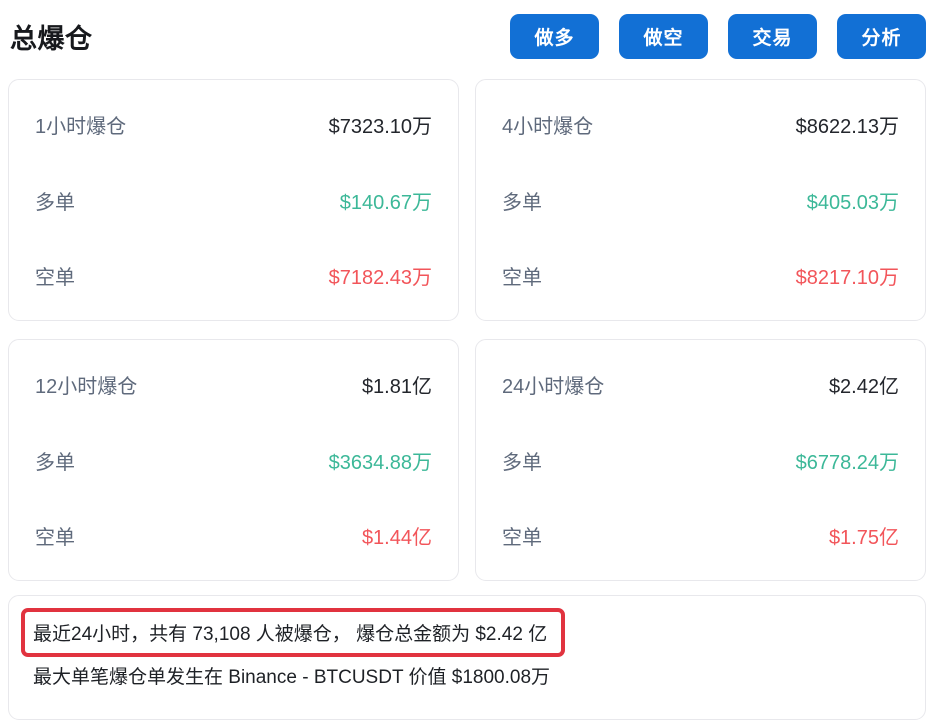  I want to click on long-row: 多单 $6778.24万, so click(700, 460).